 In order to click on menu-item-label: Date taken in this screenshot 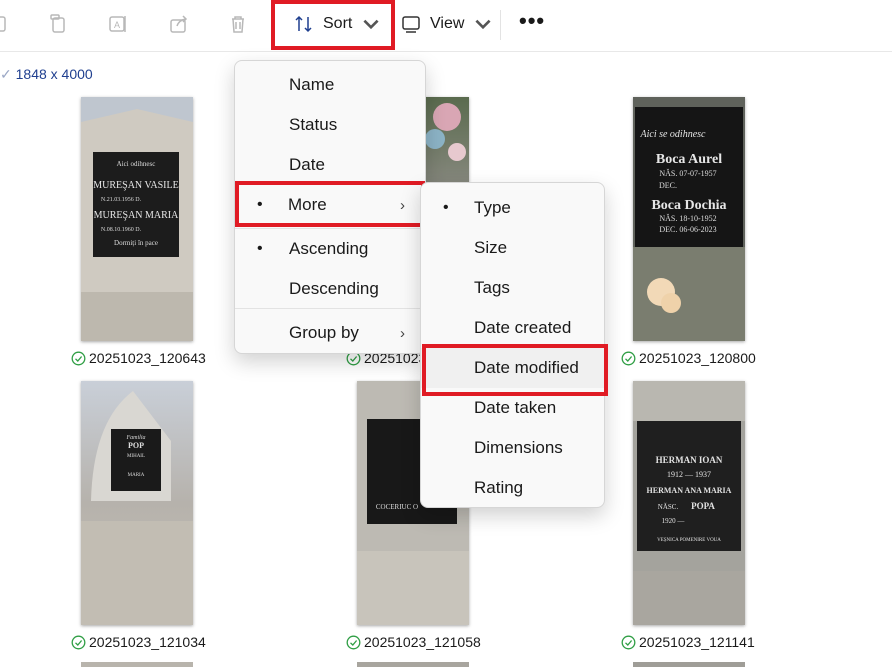, I will do `click(515, 407)`.